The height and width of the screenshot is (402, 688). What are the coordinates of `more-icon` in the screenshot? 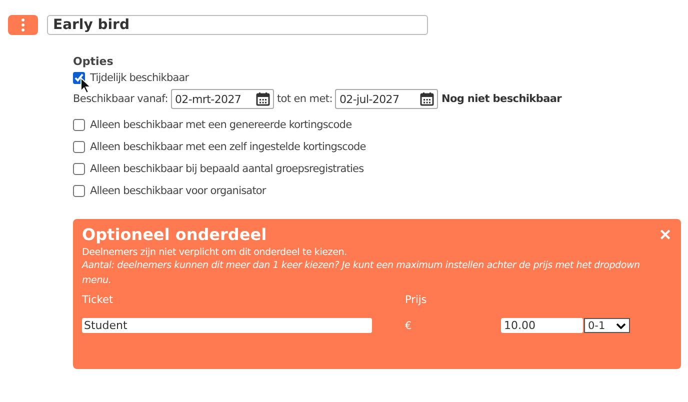 It's located at (23, 25).